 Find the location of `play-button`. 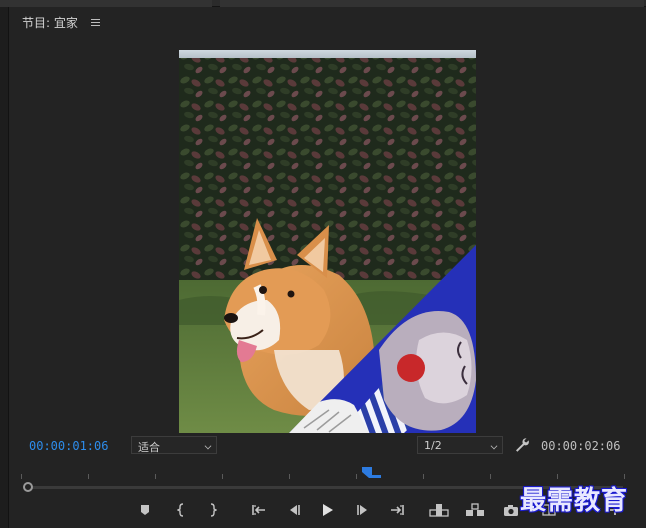

play-button is located at coordinates (328, 510).